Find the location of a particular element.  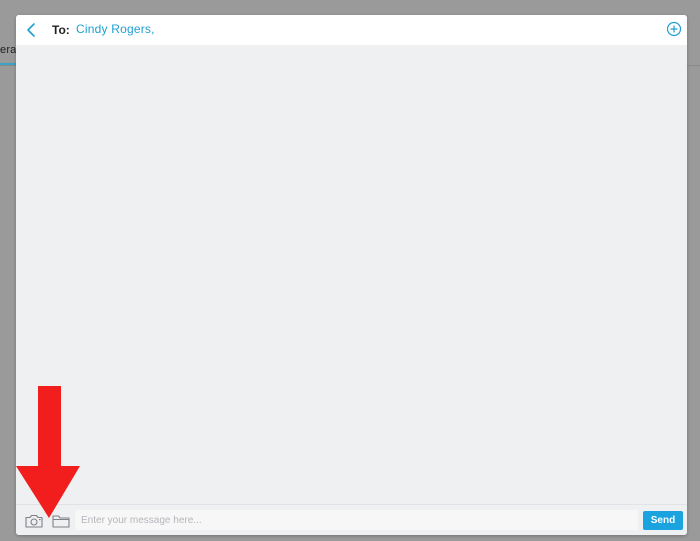

compose-bar: Send is located at coordinates (351, 519).